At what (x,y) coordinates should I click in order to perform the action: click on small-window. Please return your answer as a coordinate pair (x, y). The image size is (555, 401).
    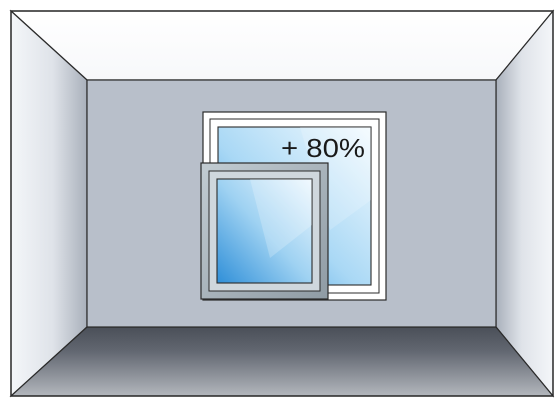
    Looking at the image, I should click on (264, 231).